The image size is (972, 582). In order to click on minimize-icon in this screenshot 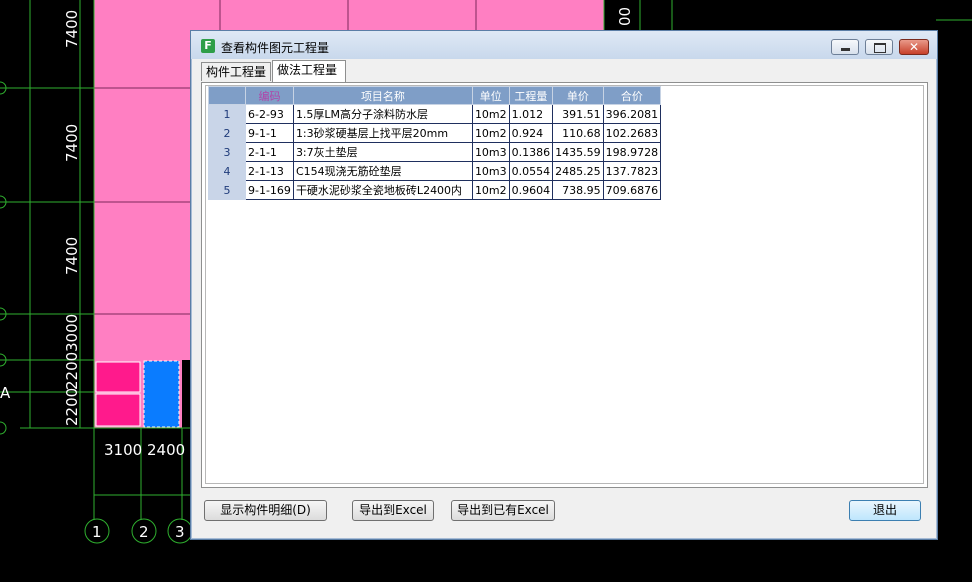, I will do `click(845, 47)`.